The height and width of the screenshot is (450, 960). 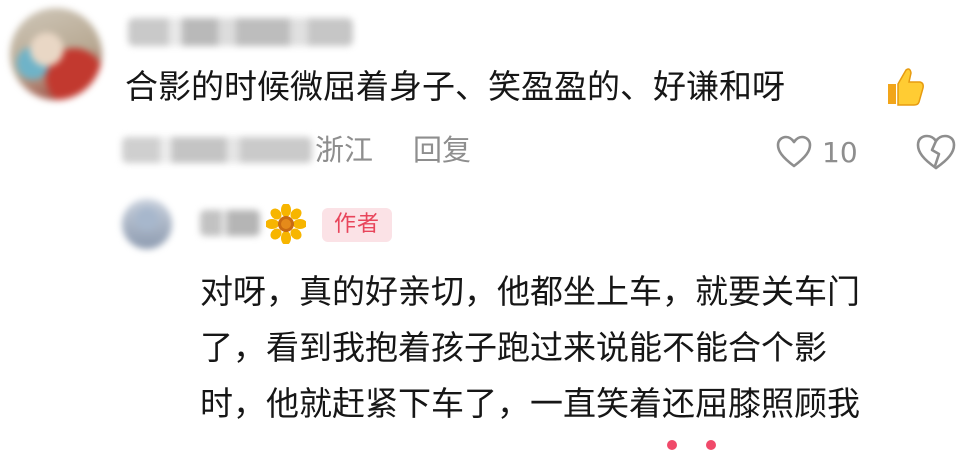 What do you see at coordinates (906, 87) in the screenshot?
I see `thumbs-up-icon` at bounding box center [906, 87].